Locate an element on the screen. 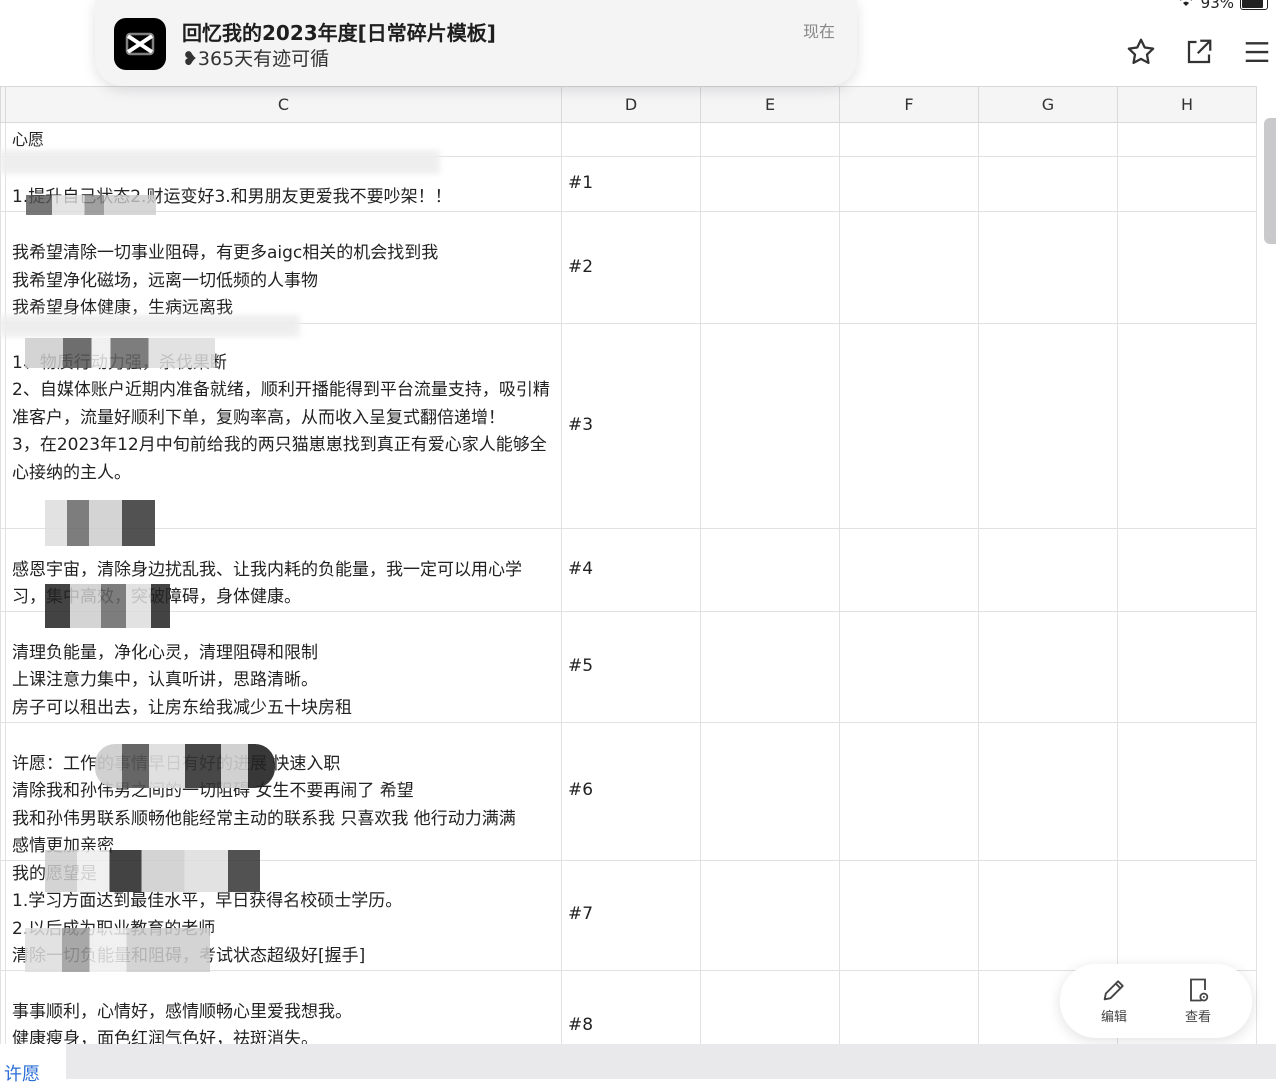 This screenshot has height=1086, width=1276. column-header-row: C D E F G H is located at coordinates (628, 104).